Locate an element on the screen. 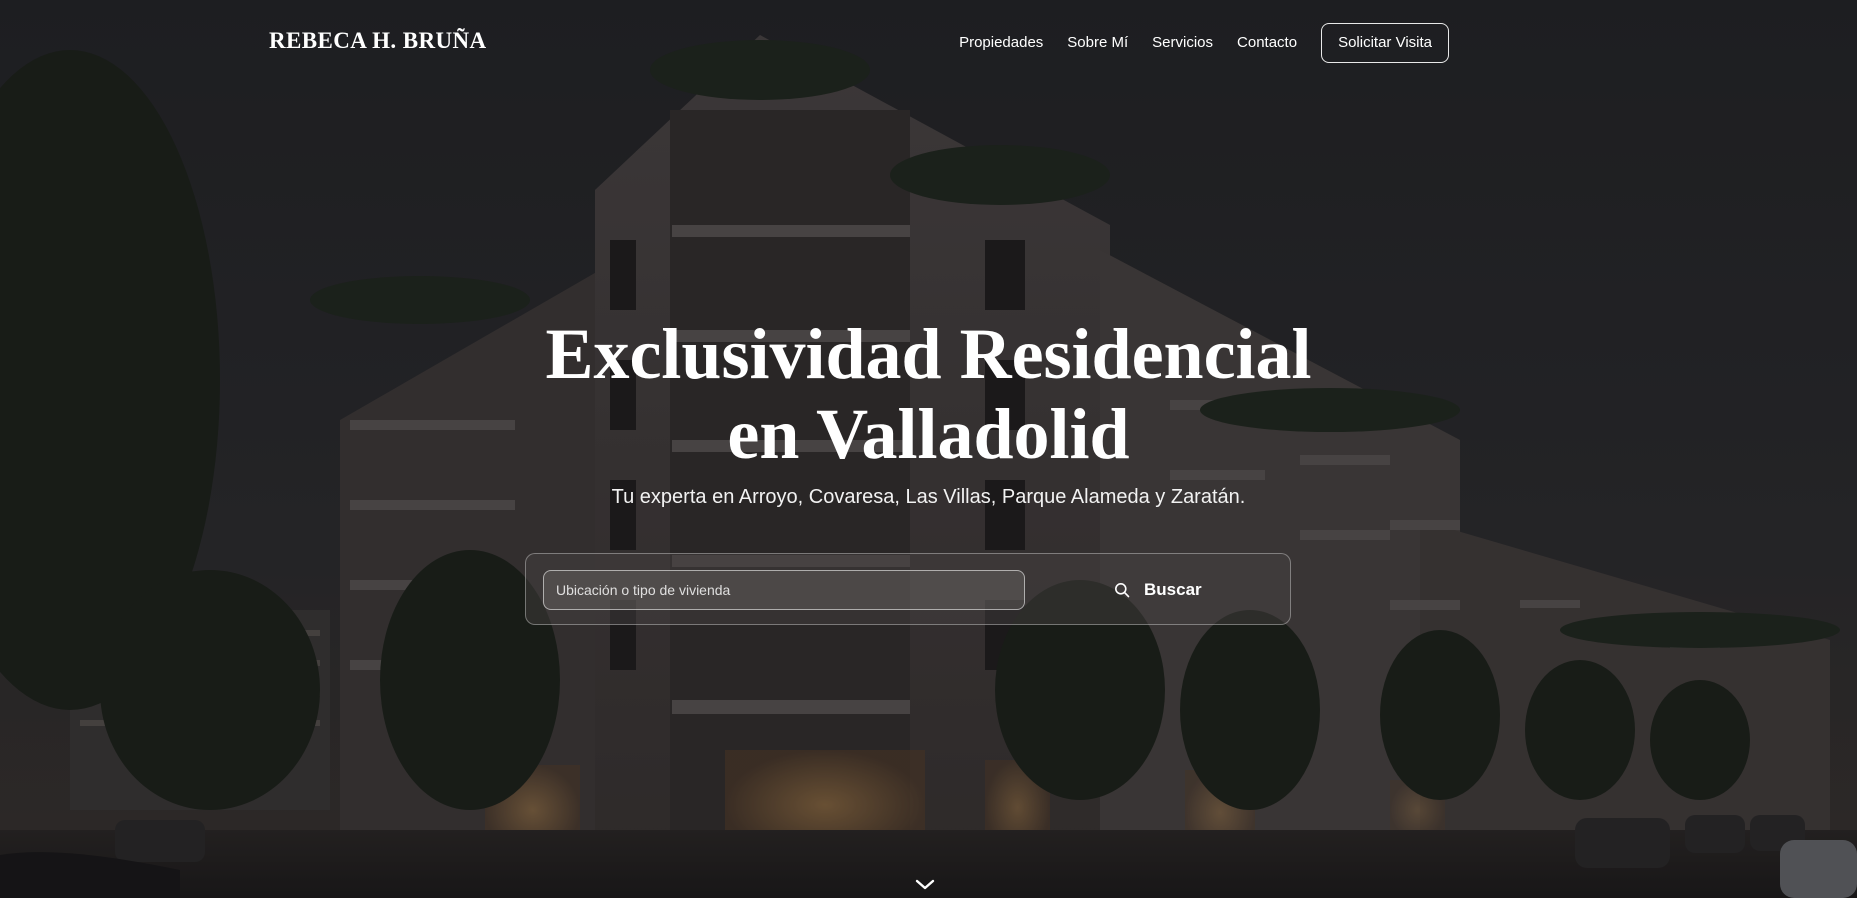 The height and width of the screenshot is (898, 1857). chevron-down-icon is located at coordinates (925, 885).